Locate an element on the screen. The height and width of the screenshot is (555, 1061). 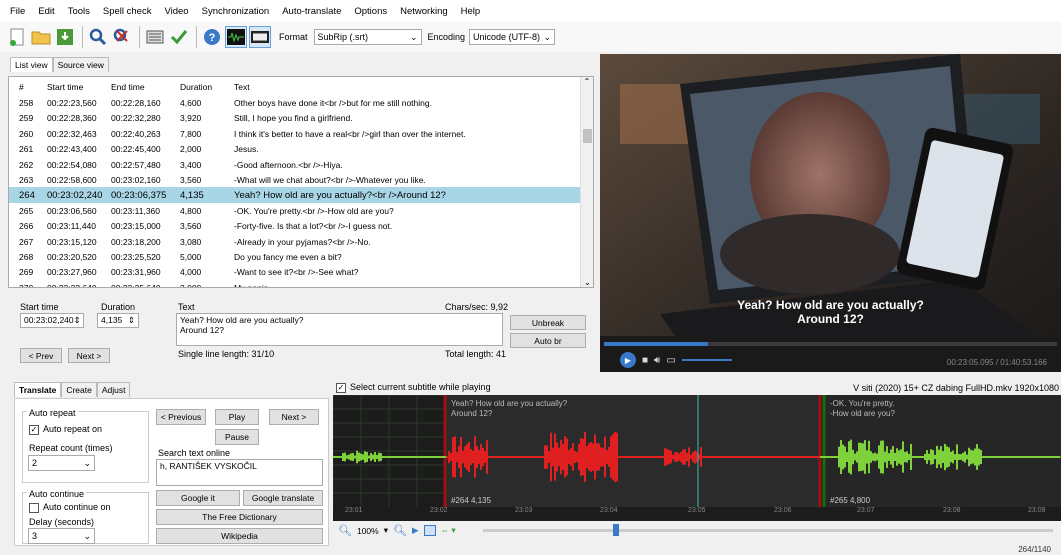
find-icon is located at coordinates (98, 37).